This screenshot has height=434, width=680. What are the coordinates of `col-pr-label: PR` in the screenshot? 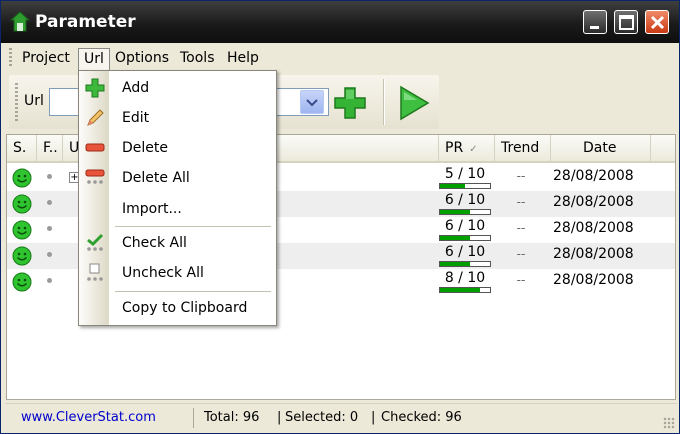 It's located at (454, 148).